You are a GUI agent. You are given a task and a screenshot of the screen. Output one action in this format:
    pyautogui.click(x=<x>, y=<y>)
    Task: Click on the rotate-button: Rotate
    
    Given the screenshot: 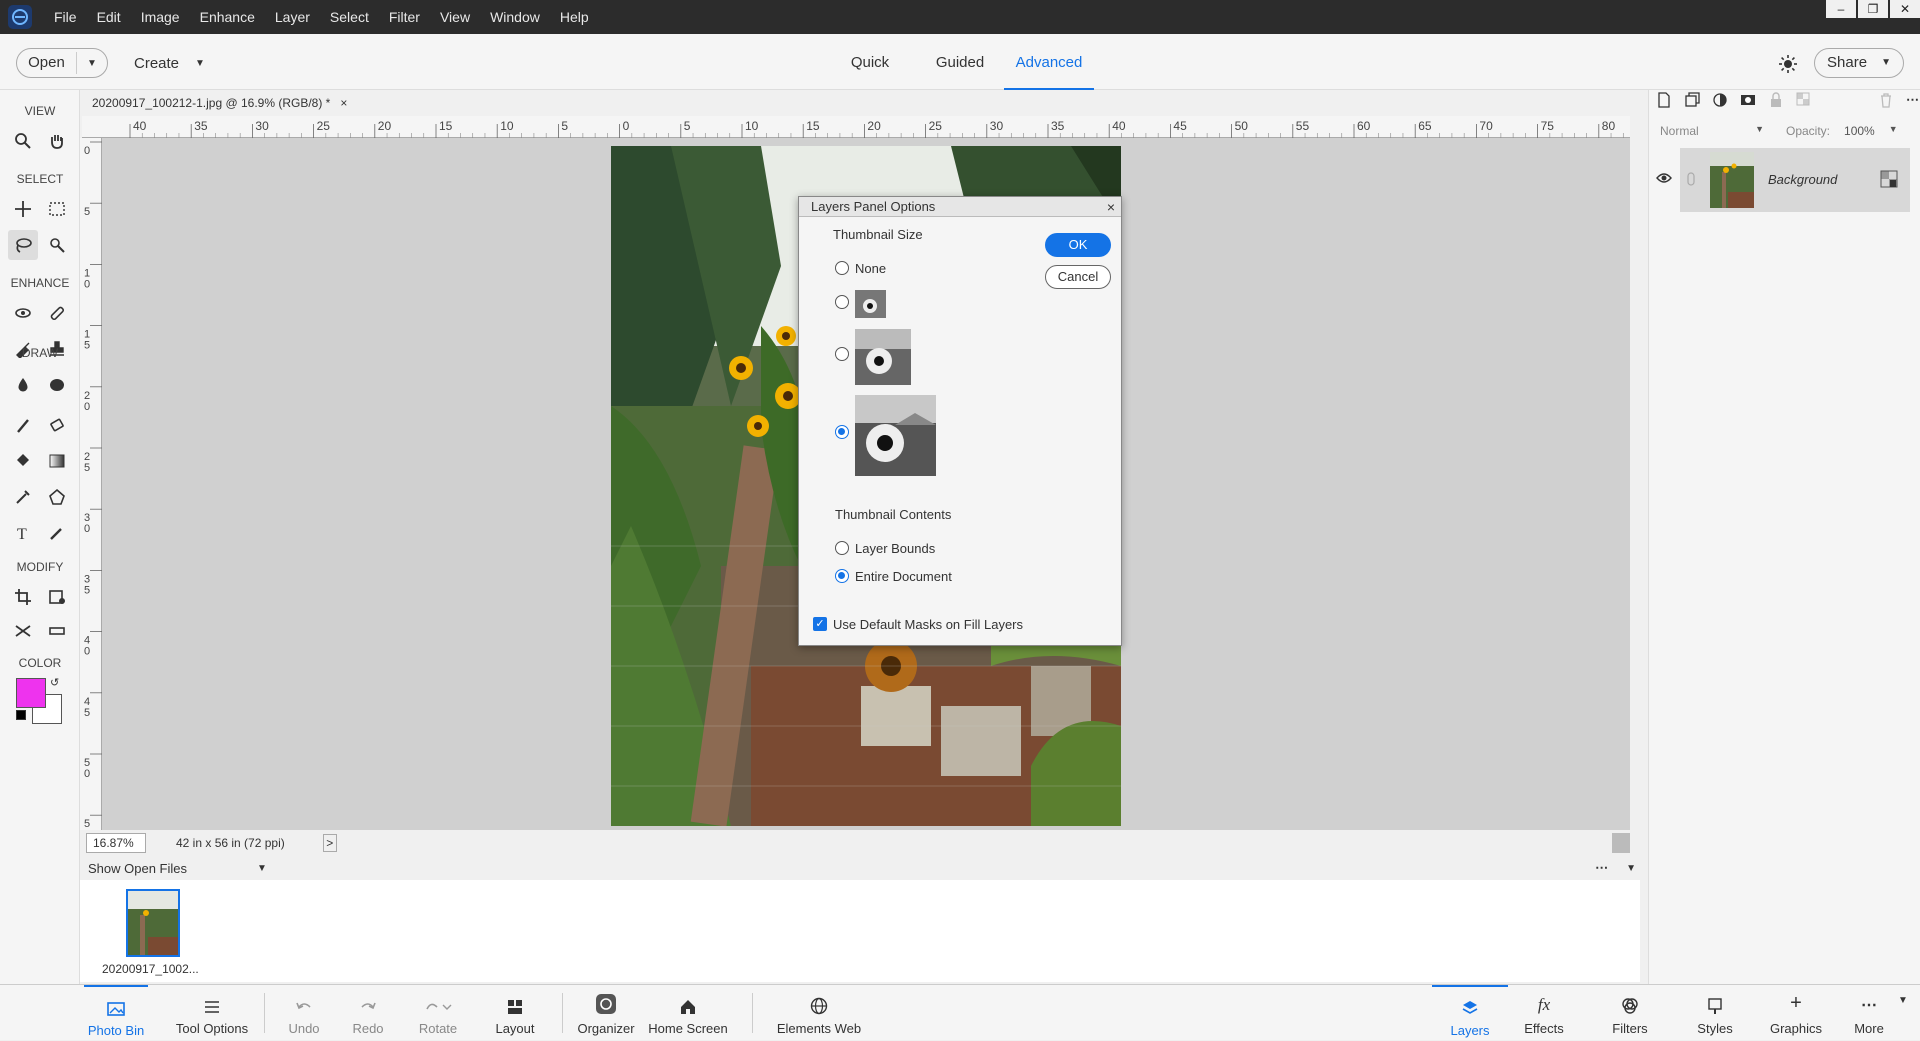 What is the action you would take?
    pyautogui.click(x=438, y=1013)
    